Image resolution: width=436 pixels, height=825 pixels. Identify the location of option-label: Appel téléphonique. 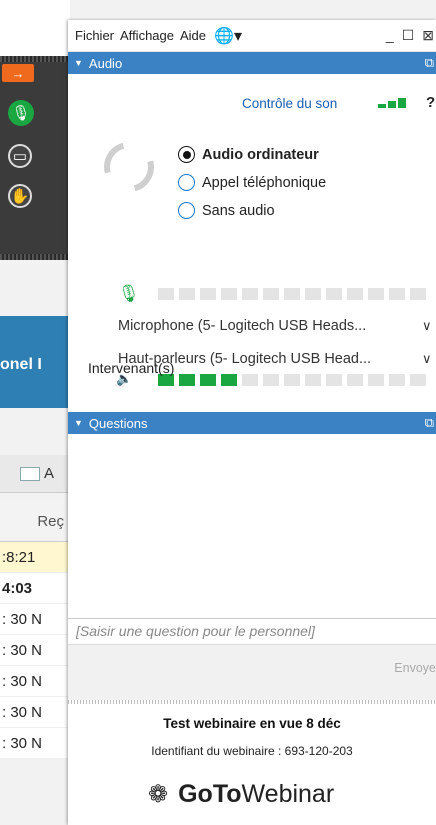
(264, 182).